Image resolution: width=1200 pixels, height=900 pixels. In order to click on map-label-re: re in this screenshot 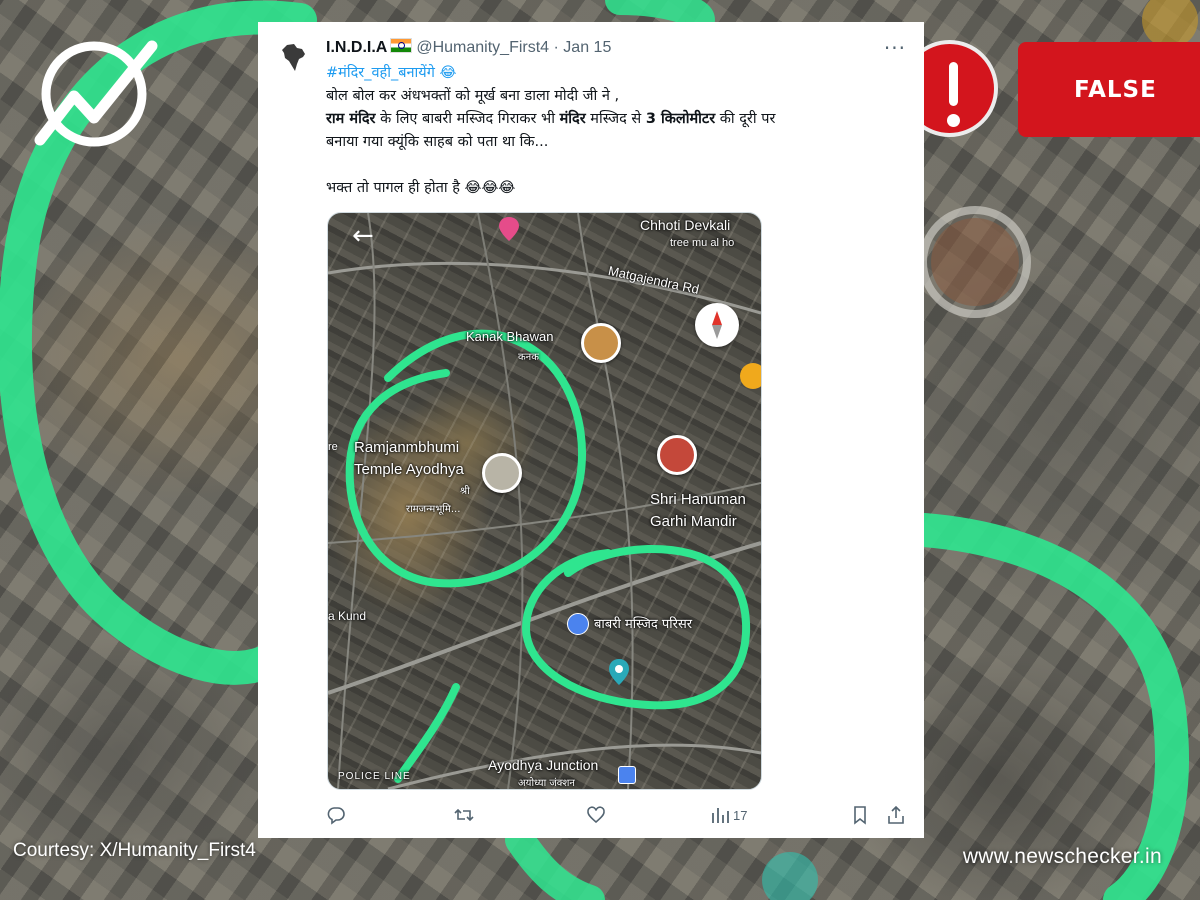, I will do `click(333, 447)`.